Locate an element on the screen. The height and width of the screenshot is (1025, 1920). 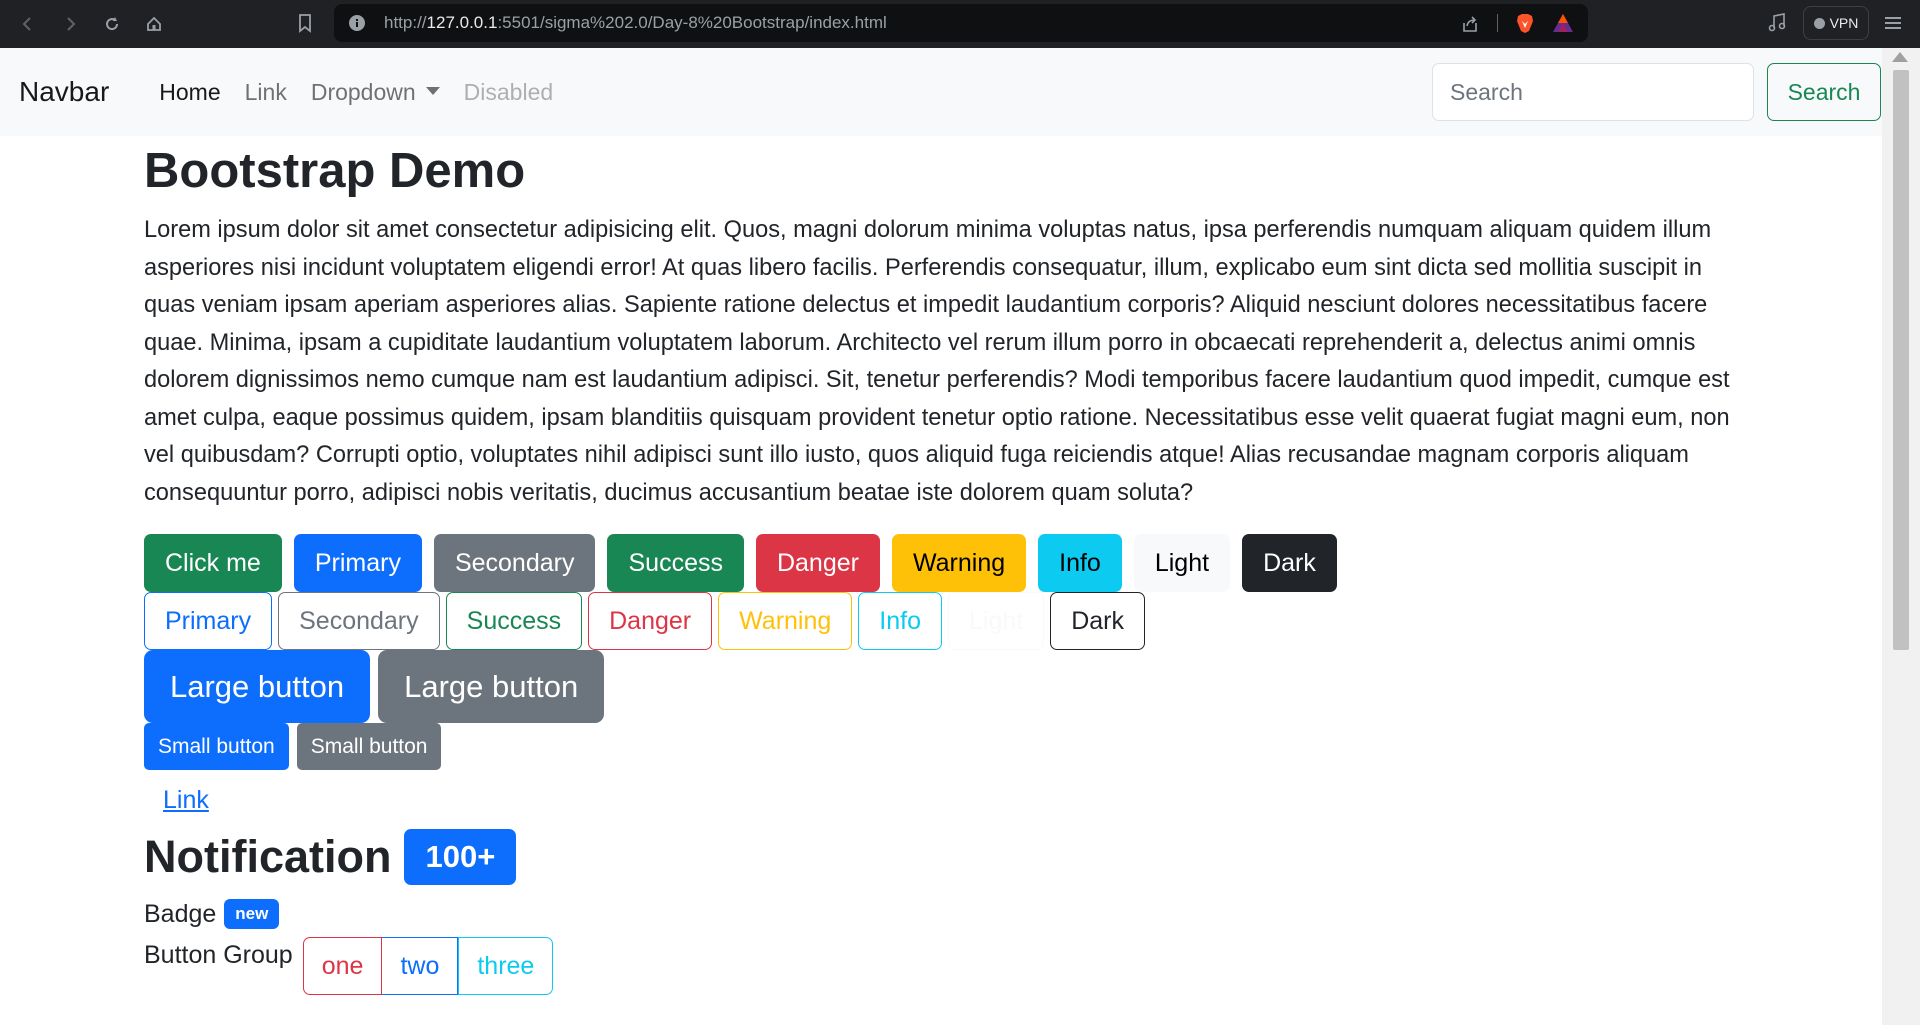
nav-link-disabled: Disabled is located at coordinates (508, 91).